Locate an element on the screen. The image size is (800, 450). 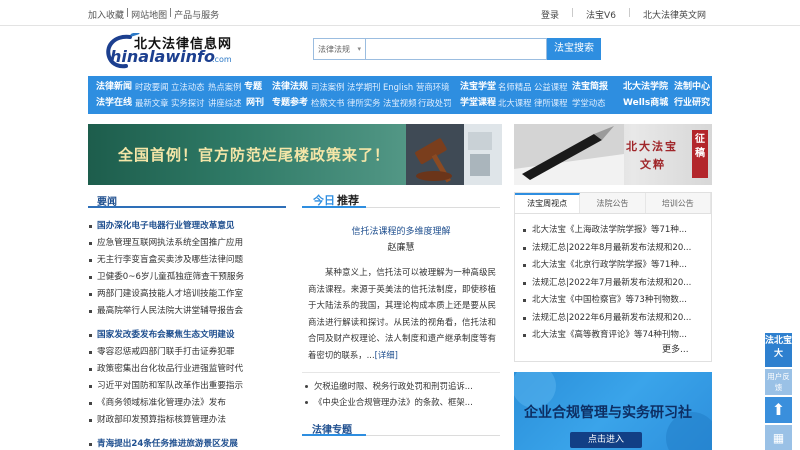
article-author: 赵廉慧 is located at coordinates (401, 248).